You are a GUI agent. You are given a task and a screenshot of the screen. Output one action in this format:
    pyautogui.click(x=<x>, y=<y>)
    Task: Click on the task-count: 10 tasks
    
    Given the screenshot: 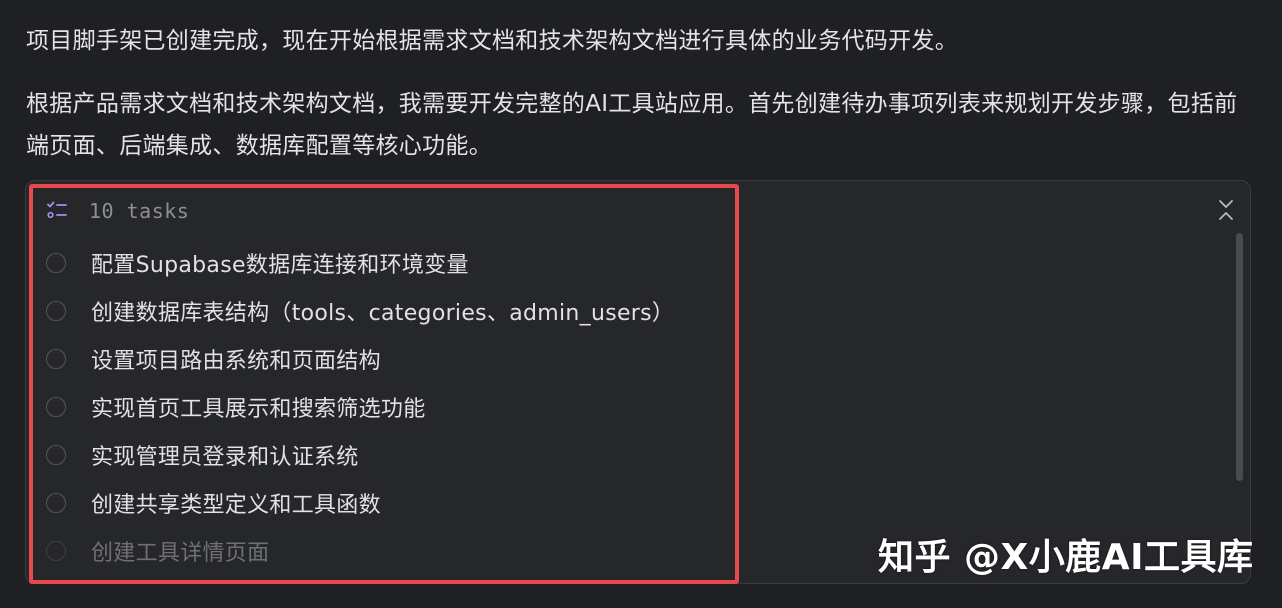 What is the action you would take?
    pyautogui.click(x=139, y=211)
    